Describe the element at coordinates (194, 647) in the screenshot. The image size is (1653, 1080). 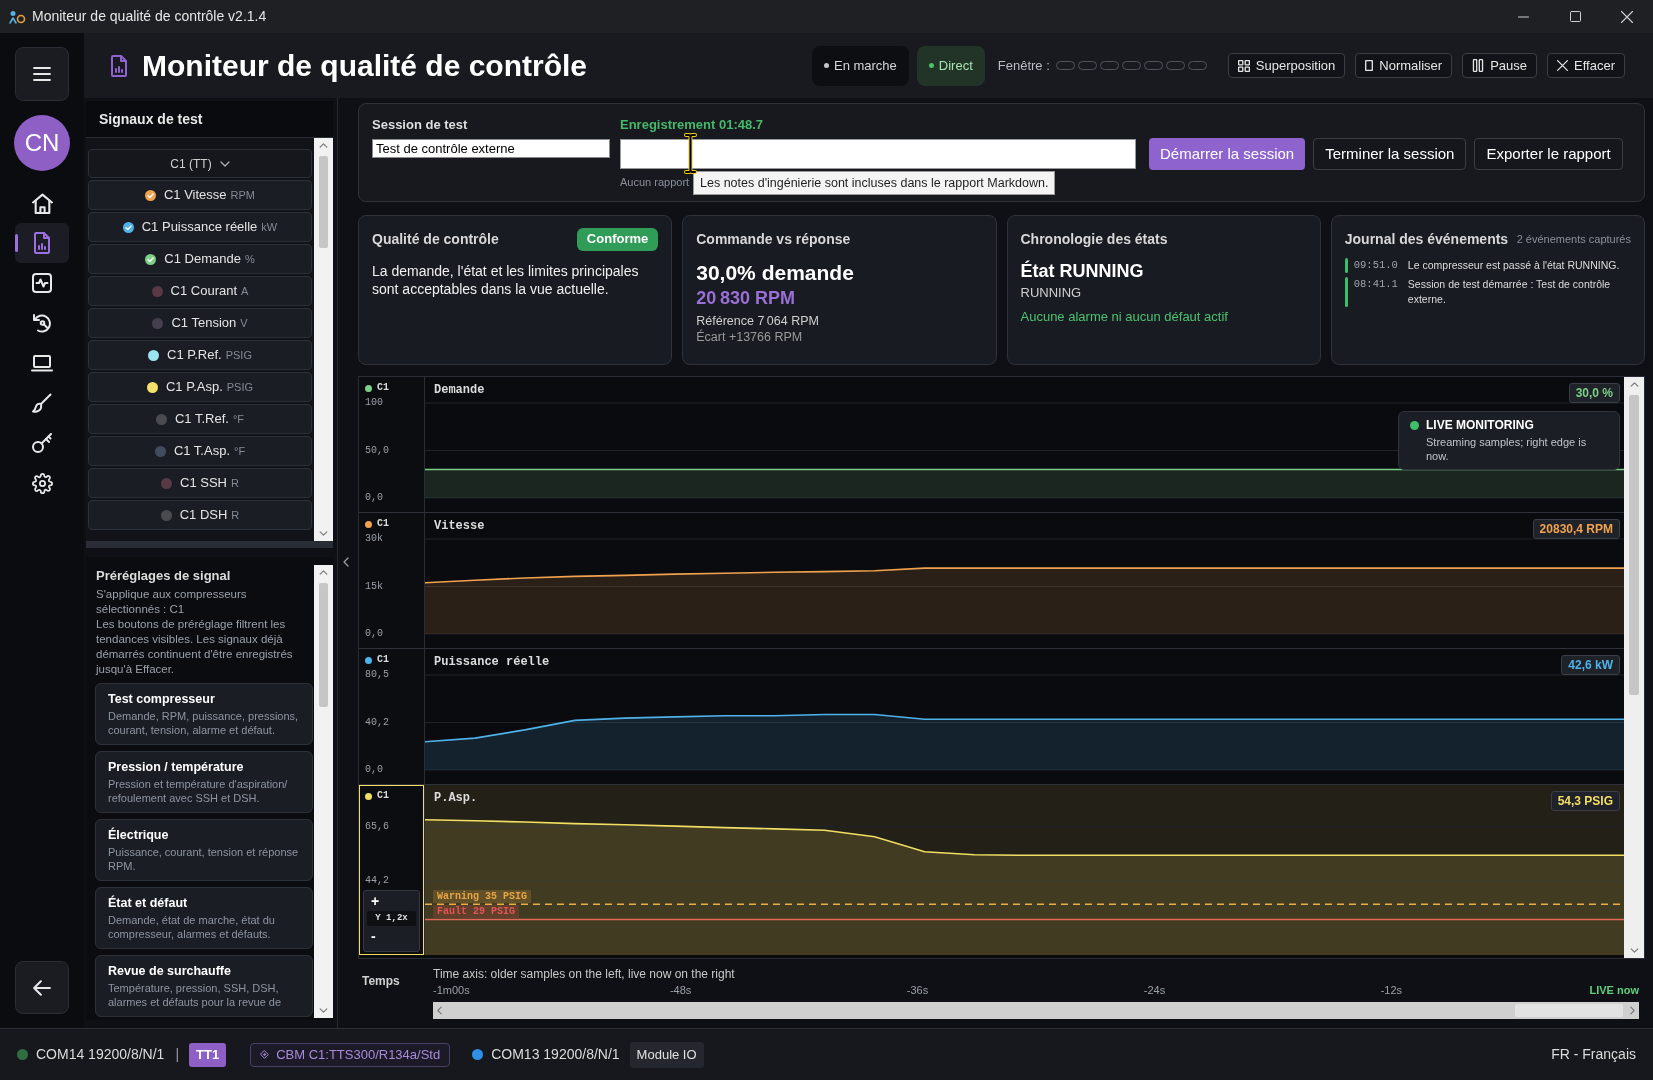
I see `panel-text: Les boutons de préréglage filtrent les tendances visibles. Les signaux déjà démarrés continuent d'être enregistrés jusqu'à Effacer.` at that location.